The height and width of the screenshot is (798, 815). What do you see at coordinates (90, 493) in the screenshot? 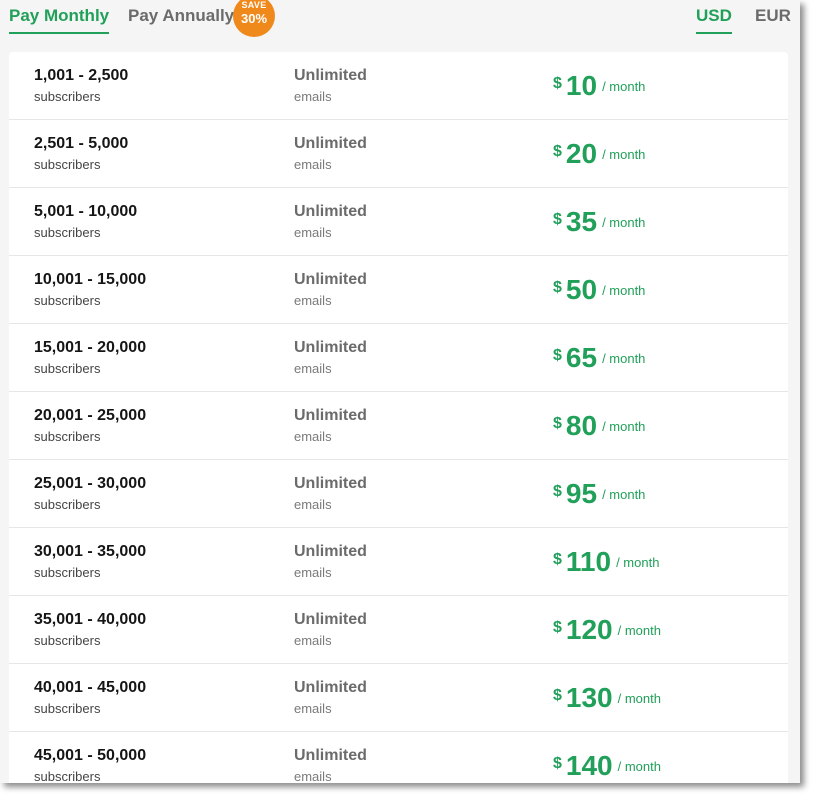
I see `subscriber-tier: 25,001 - 30,000 subscribers` at bounding box center [90, 493].